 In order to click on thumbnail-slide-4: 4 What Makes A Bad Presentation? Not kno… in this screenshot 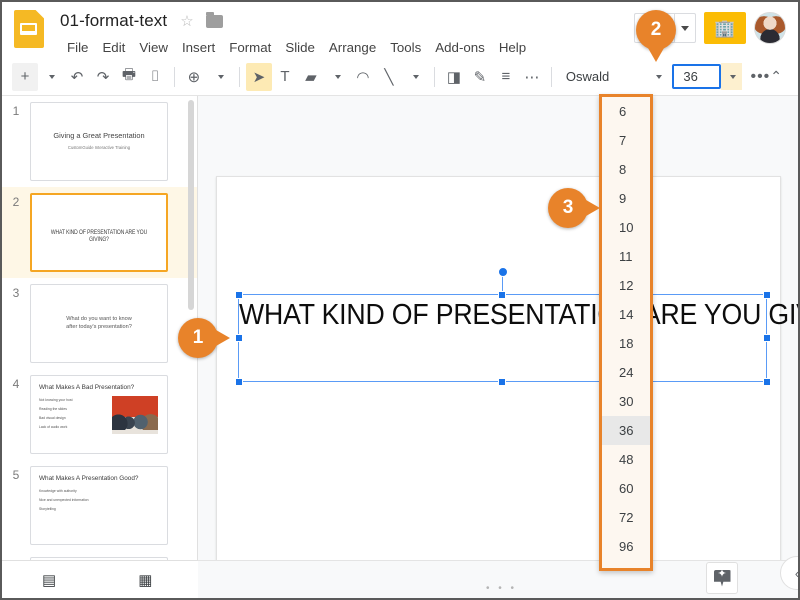, I will do `click(99, 414)`.